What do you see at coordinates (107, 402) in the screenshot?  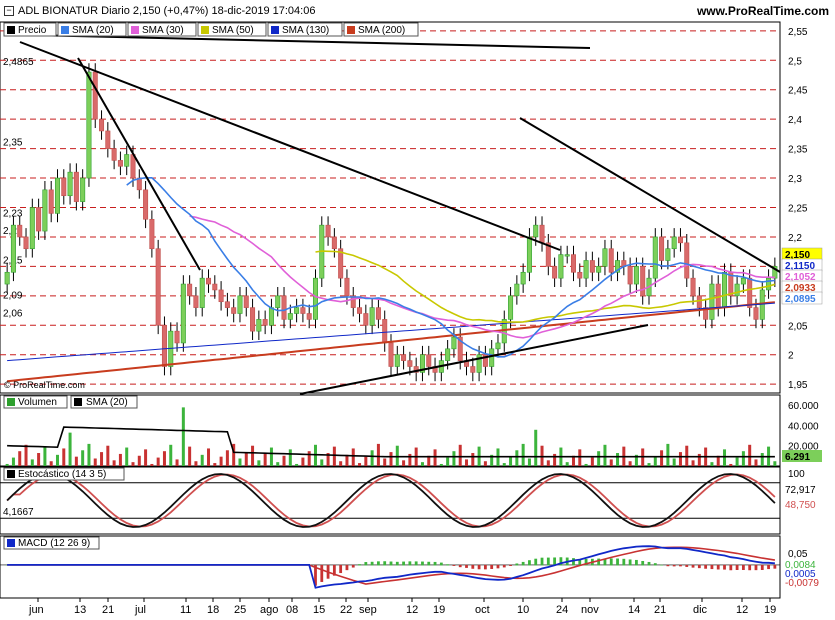 I see `volume-sma-legend-label: SMA (20)` at bounding box center [107, 402].